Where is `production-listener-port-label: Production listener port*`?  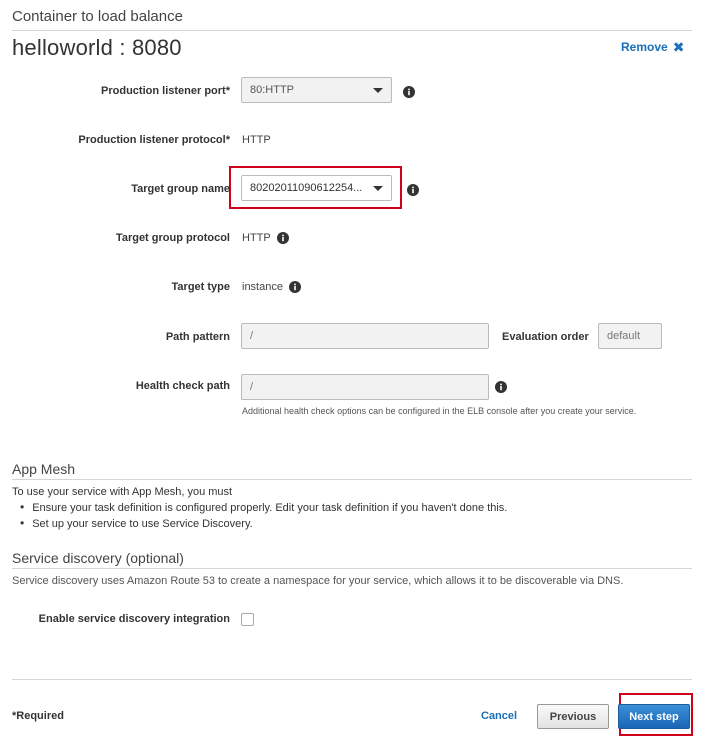 production-listener-port-label: Production listener port* is located at coordinates (165, 91).